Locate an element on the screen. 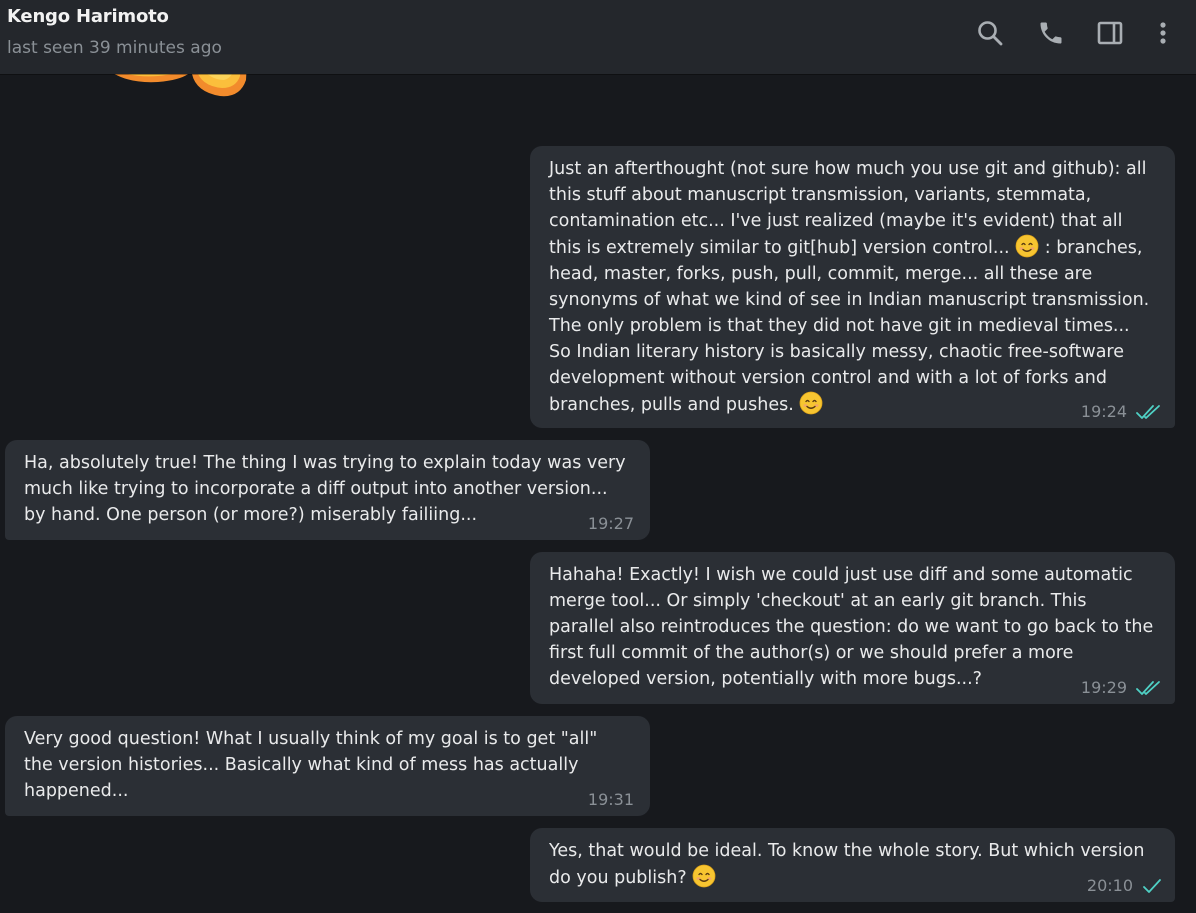 The height and width of the screenshot is (913, 1196). message-time: 19:29 is located at coordinates (1103, 687).